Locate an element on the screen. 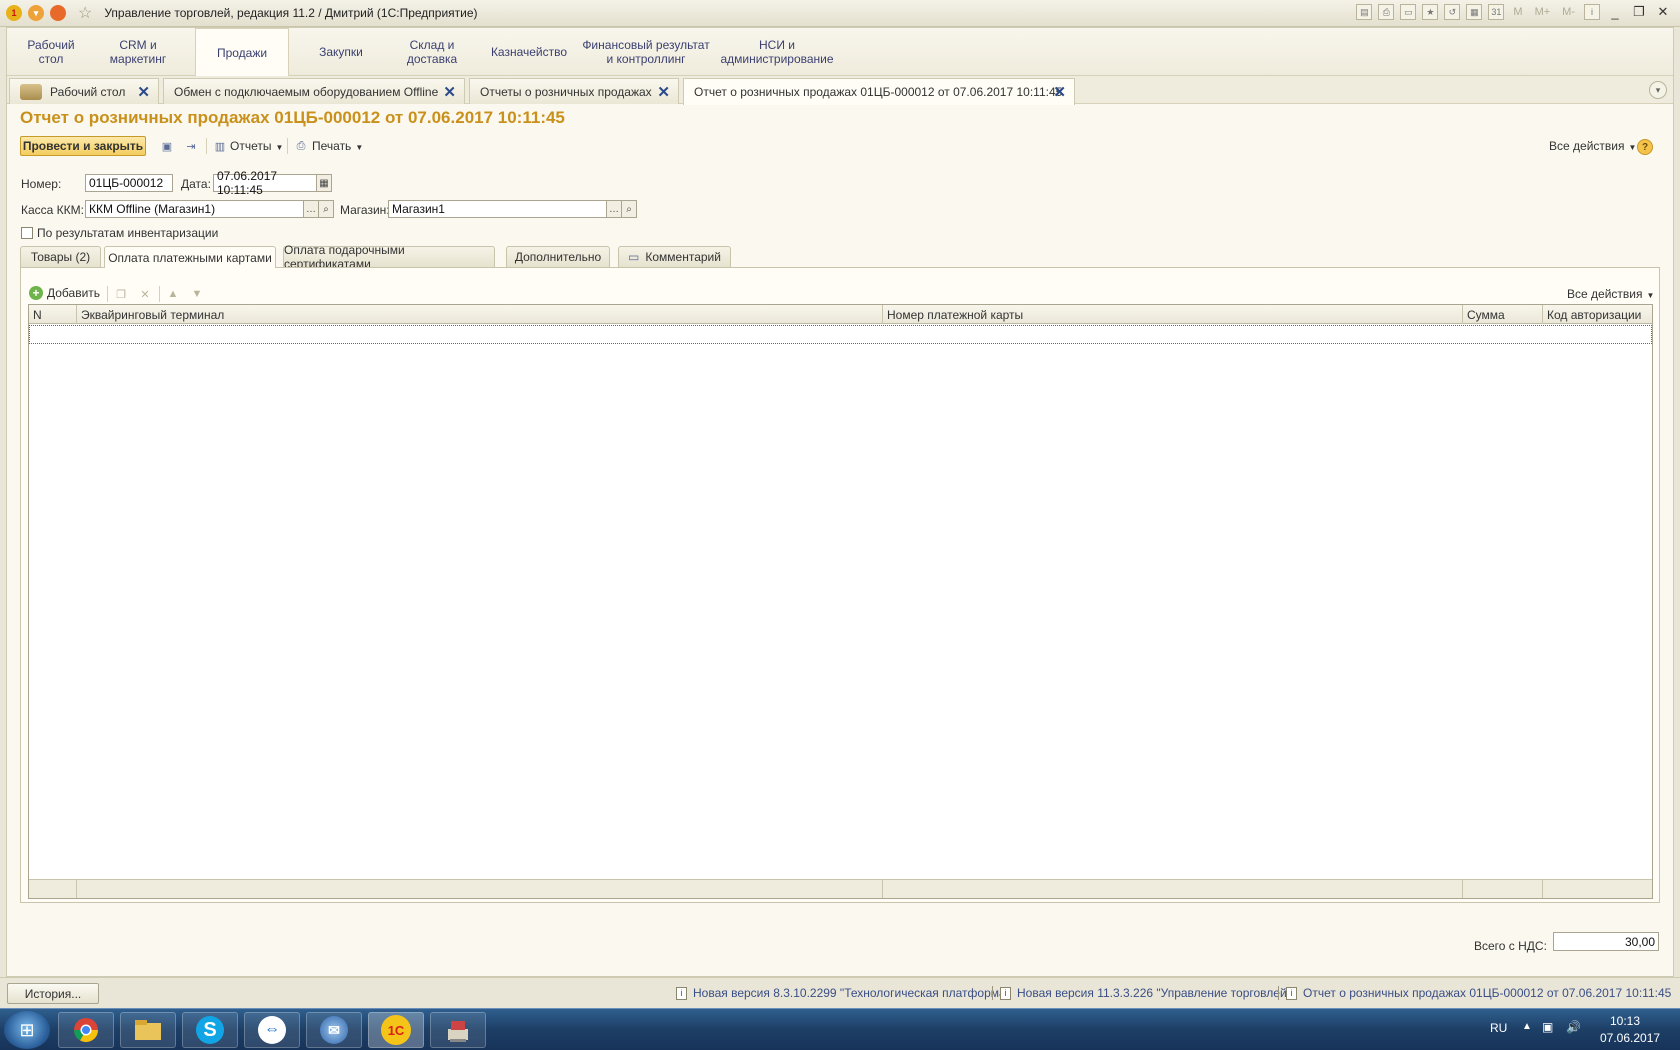 The image size is (1680, 1050). store-field: Магазин1 is located at coordinates (501, 209).